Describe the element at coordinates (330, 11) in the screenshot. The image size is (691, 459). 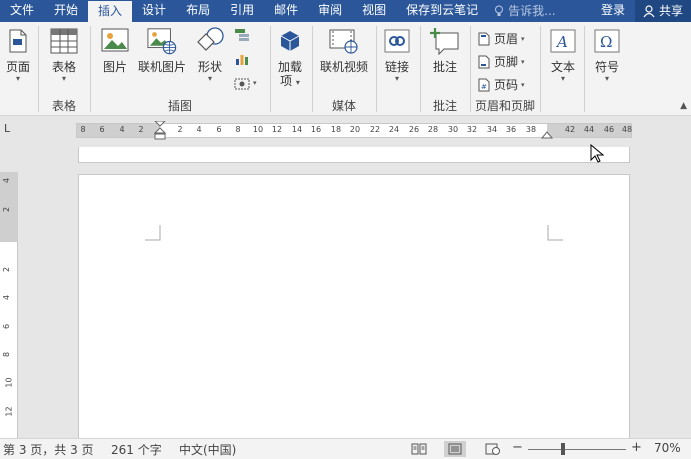
I see `tab-review: 审阅` at that location.